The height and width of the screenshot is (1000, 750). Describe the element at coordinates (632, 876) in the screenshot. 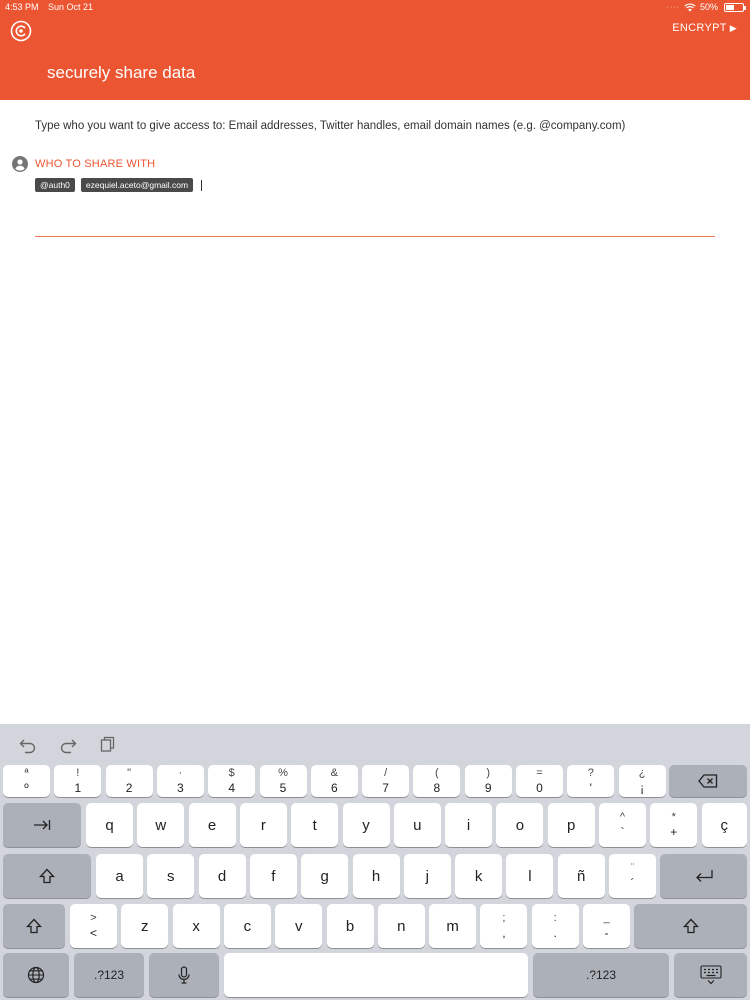

I see `key-symbol: ¨ ´` at that location.